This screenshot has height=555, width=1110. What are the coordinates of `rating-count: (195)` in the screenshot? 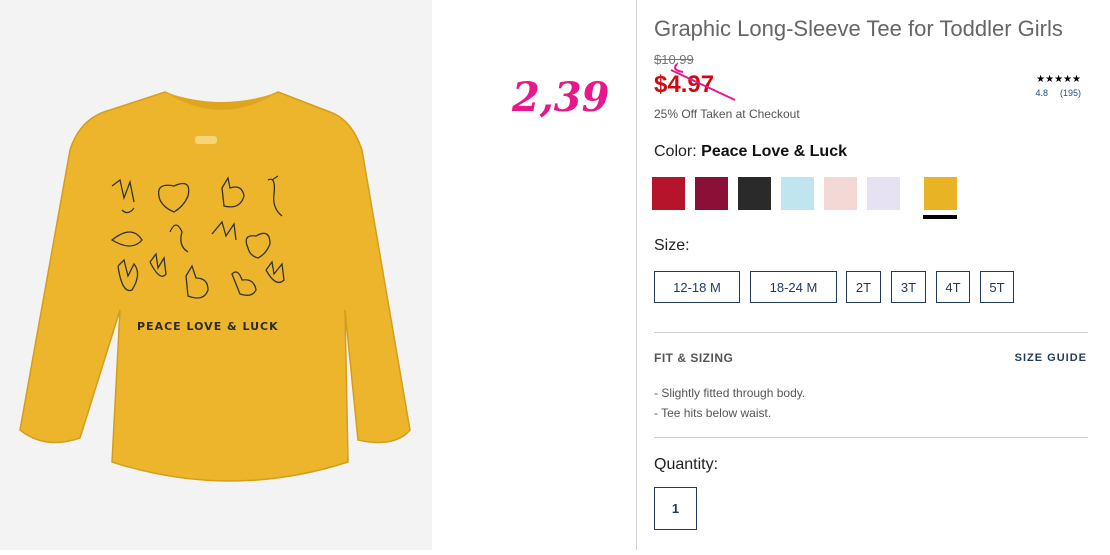 It's located at (1070, 93).